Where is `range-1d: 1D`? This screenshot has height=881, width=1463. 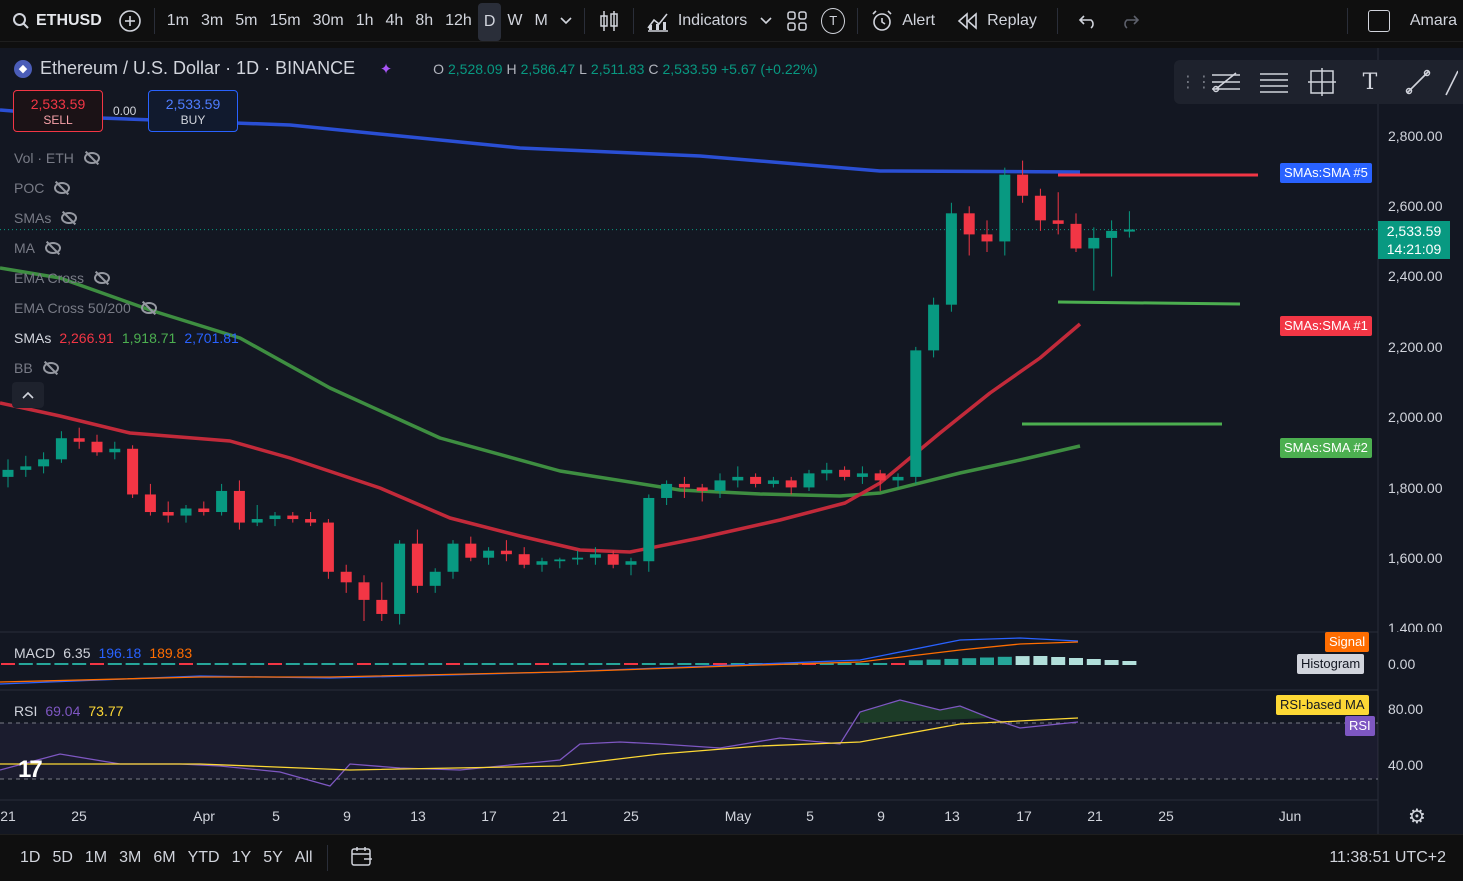 range-1d: 1D is located at coordinates (30, 858).